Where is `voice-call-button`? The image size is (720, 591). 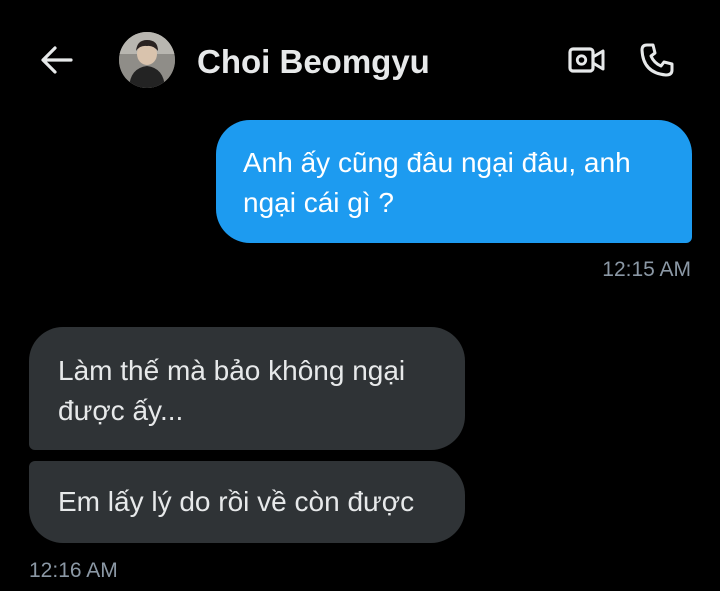 voice-call-button is located at coordinates (657, 60).